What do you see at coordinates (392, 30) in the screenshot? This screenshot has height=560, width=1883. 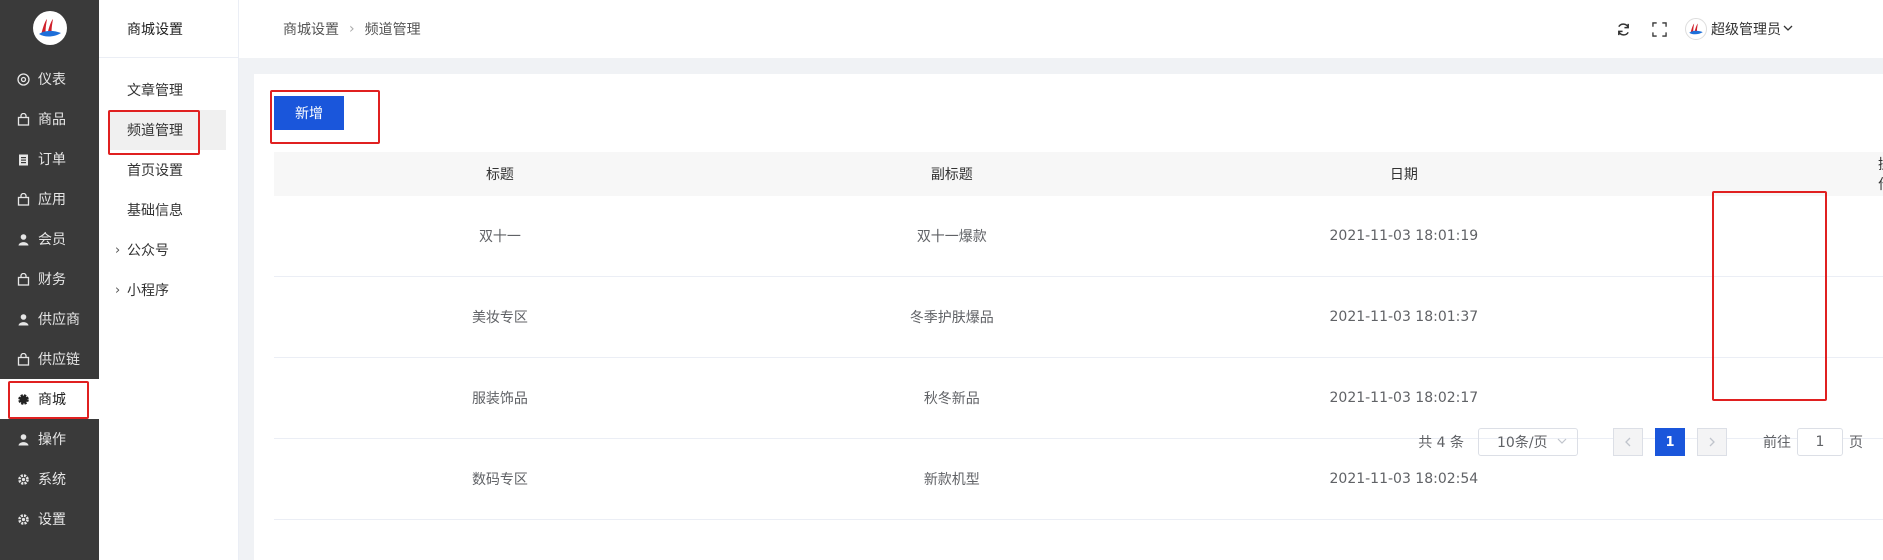 I see `breadcrumb-item-current: 频道管理` at bounding box center [392, 30].